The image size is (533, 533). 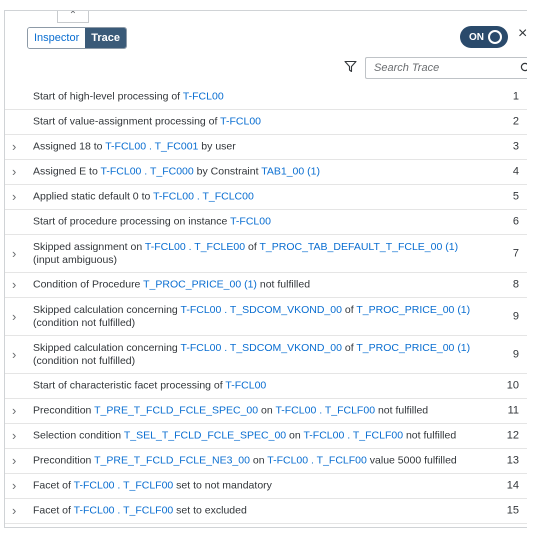 What do you see at coordinates (512, 435) in the screenshot?
I see `trace-step-number: 12` at bounding box center [512, 435].